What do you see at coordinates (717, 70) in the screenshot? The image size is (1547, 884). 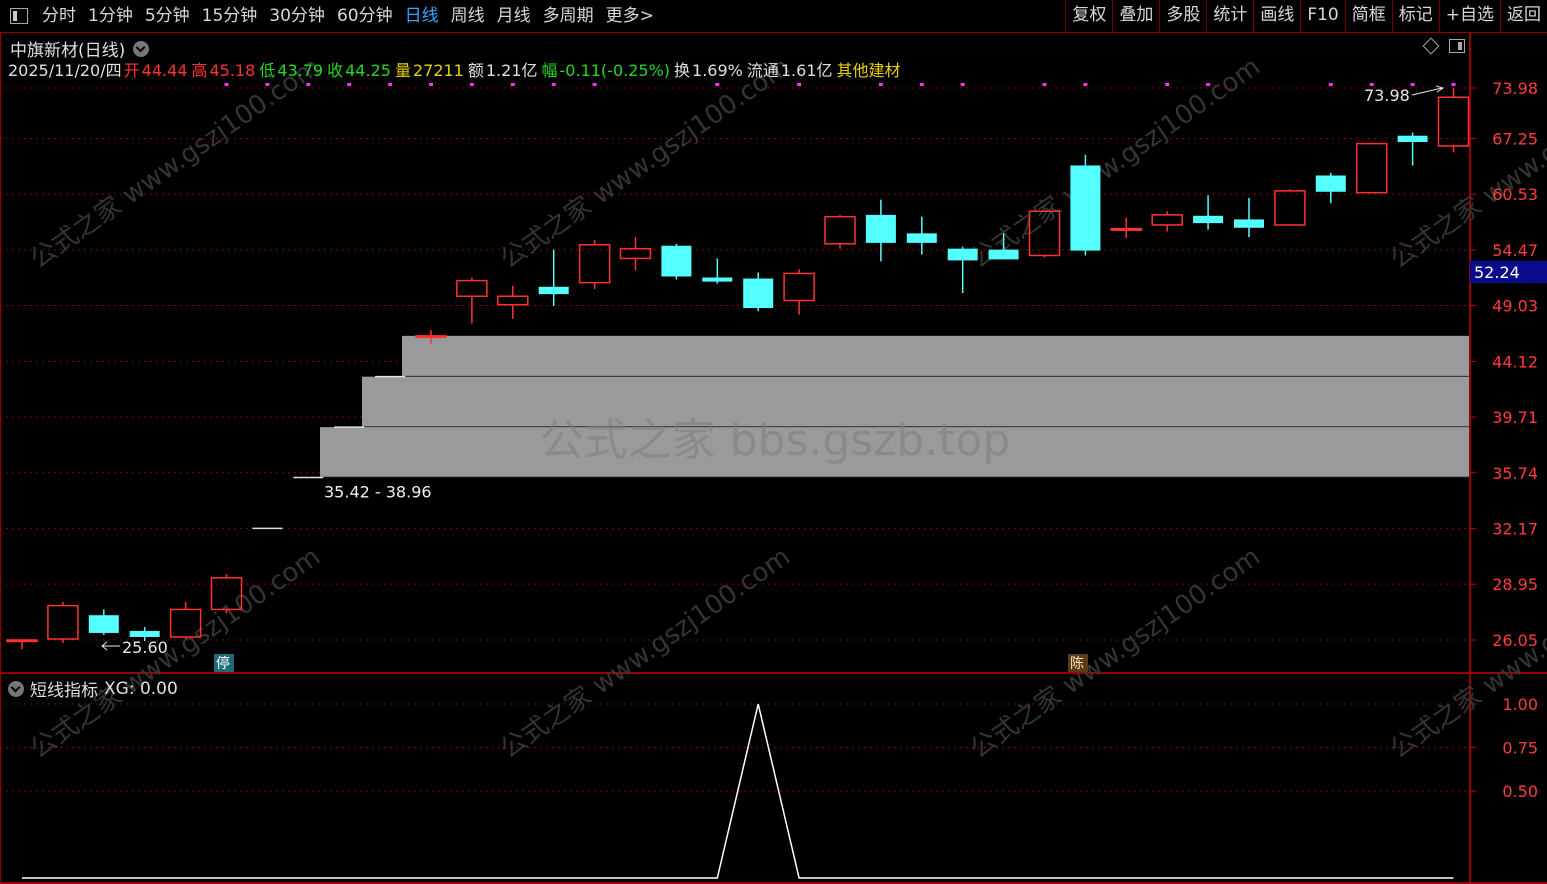 I see `turnover-value: 1.69%` at bounding box center [717, 70].